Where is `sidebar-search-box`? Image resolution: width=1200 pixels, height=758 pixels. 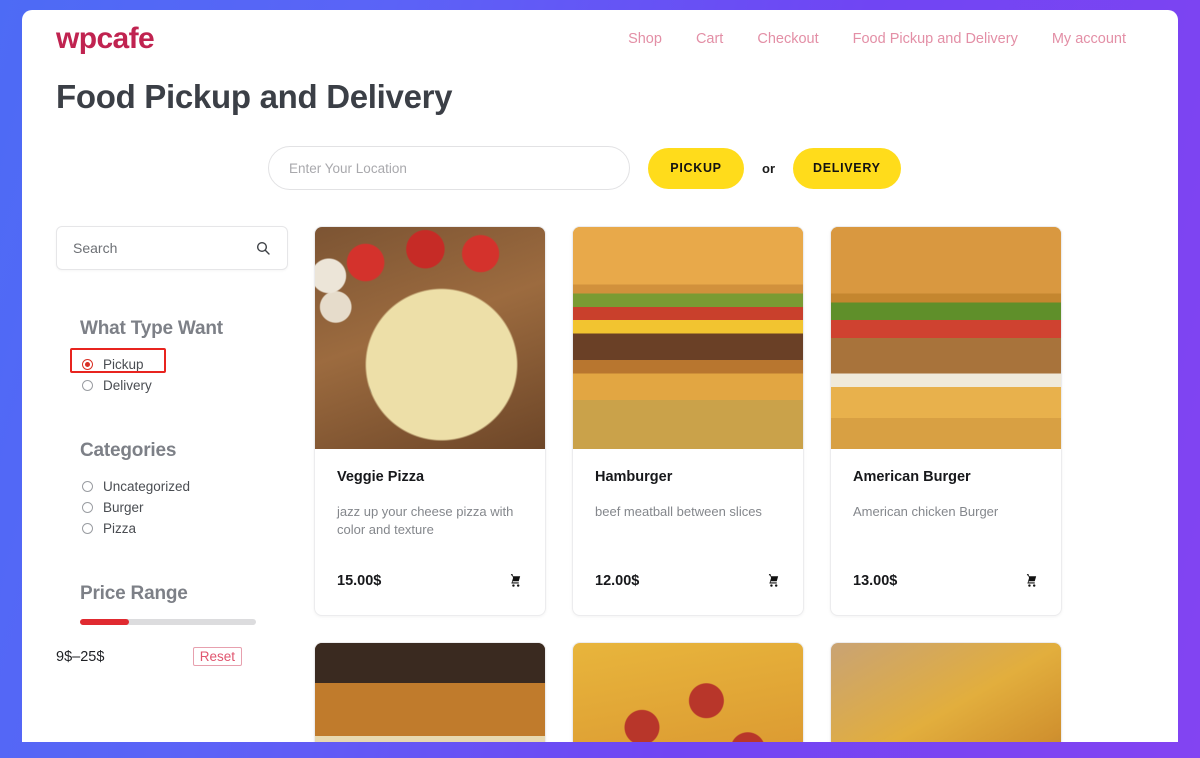 sidebar-search-box is located at coordinates (172, 248).